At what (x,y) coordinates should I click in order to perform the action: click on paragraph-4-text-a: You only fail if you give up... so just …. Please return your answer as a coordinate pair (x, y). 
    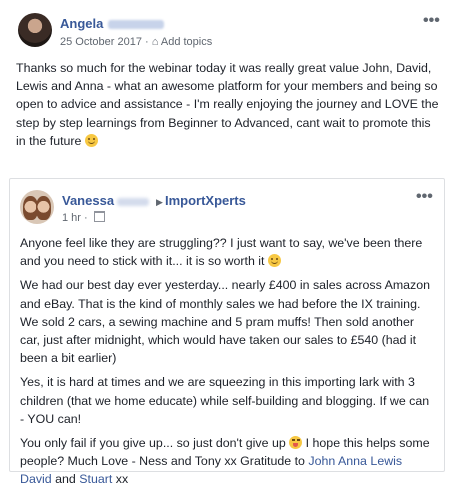
    Looking at the image, I should click on (153, 443).